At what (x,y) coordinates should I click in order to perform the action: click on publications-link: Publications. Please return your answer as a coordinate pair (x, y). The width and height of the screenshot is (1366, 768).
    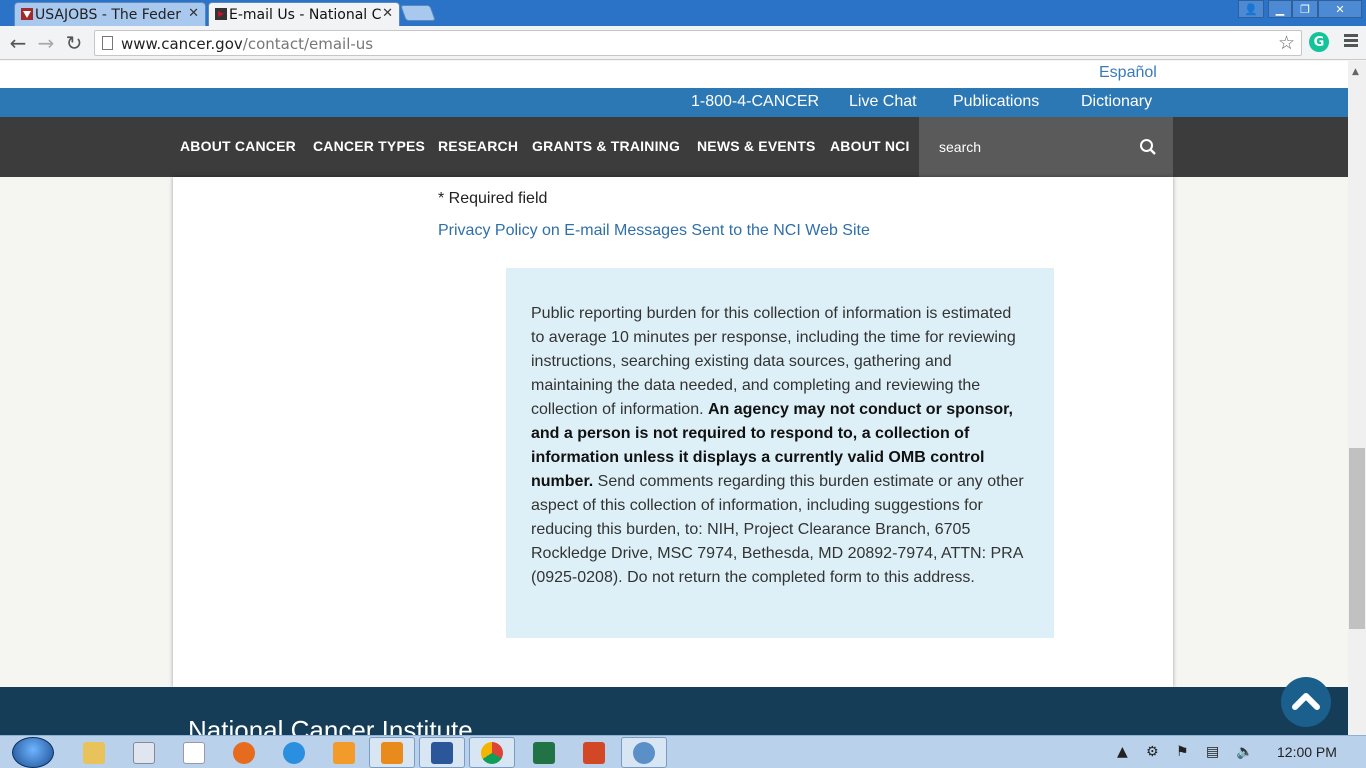
    Looking at the image, I should click on (996, 102).